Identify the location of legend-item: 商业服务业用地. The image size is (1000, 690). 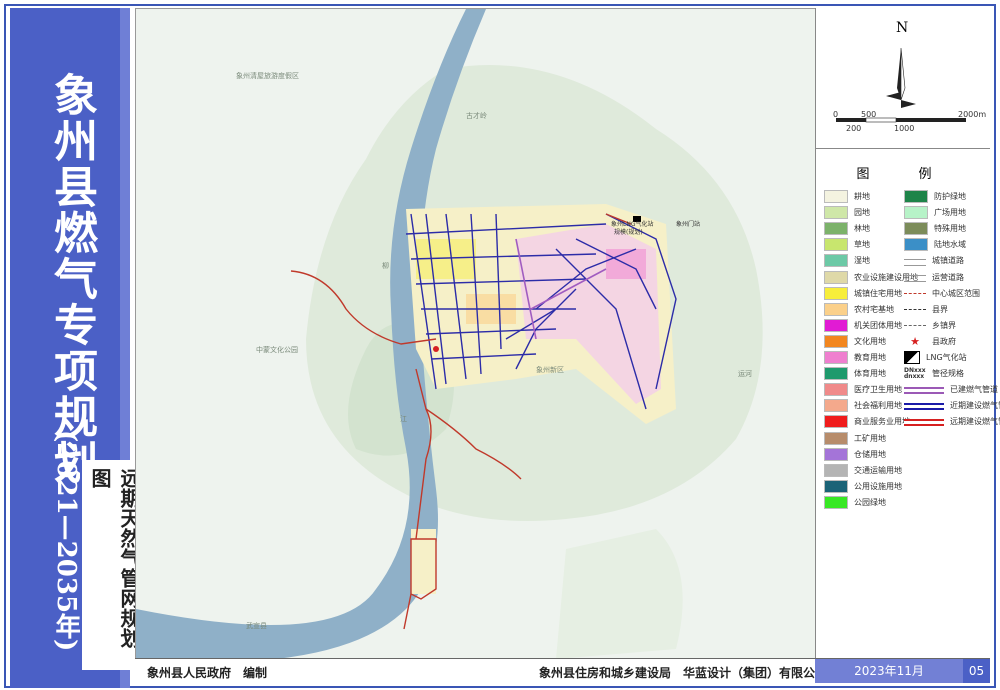
(867, 422).